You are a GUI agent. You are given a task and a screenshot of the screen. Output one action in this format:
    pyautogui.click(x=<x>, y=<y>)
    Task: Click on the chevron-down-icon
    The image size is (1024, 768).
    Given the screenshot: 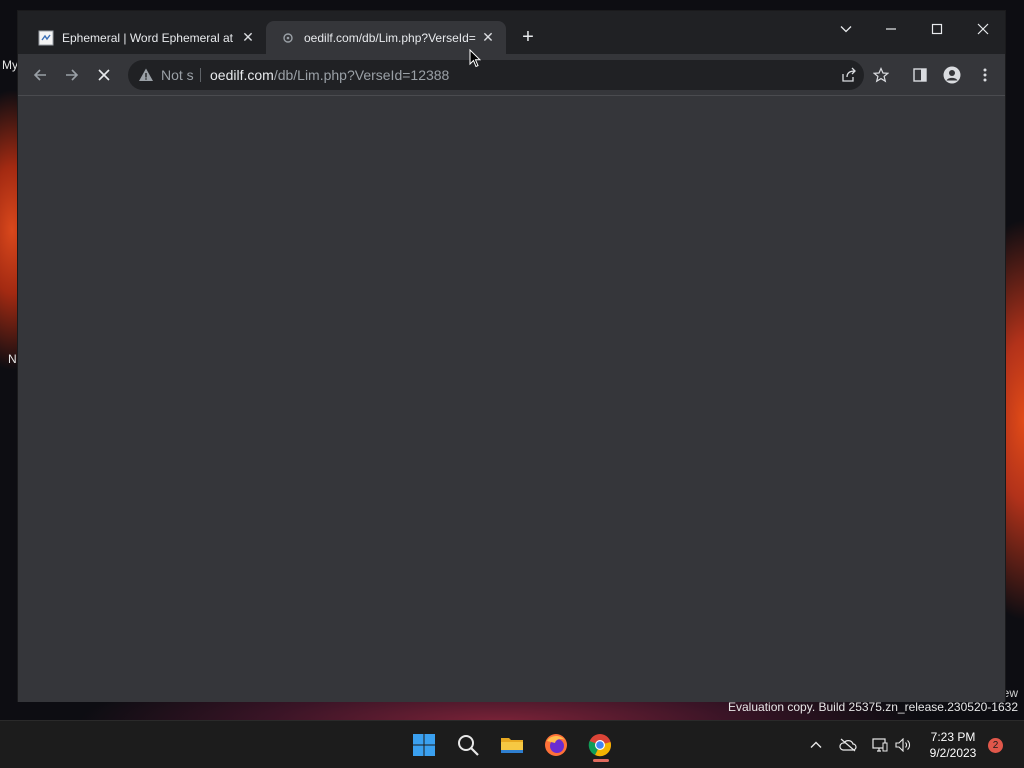 What is the action you would take?
    pyautogui.click(x=846, y=29)
    